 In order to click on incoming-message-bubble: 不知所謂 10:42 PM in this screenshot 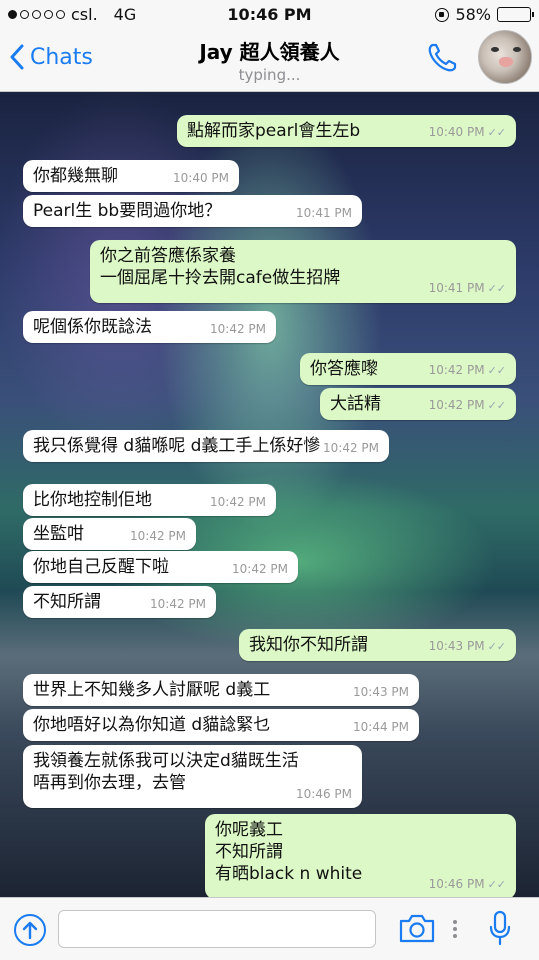, I will do `click(119, 602)`.